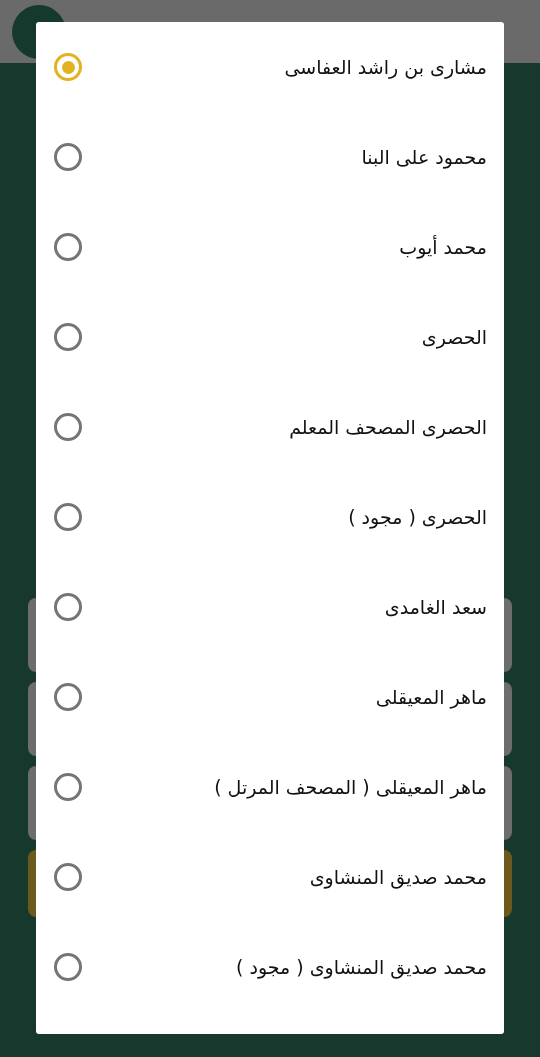 The height and width of the screenshot is (1057, 540). What do you see at coordinates (443, 247) in the screenshot?
I see `option-label: محمد أيوب` at bounding box center [443, 247].